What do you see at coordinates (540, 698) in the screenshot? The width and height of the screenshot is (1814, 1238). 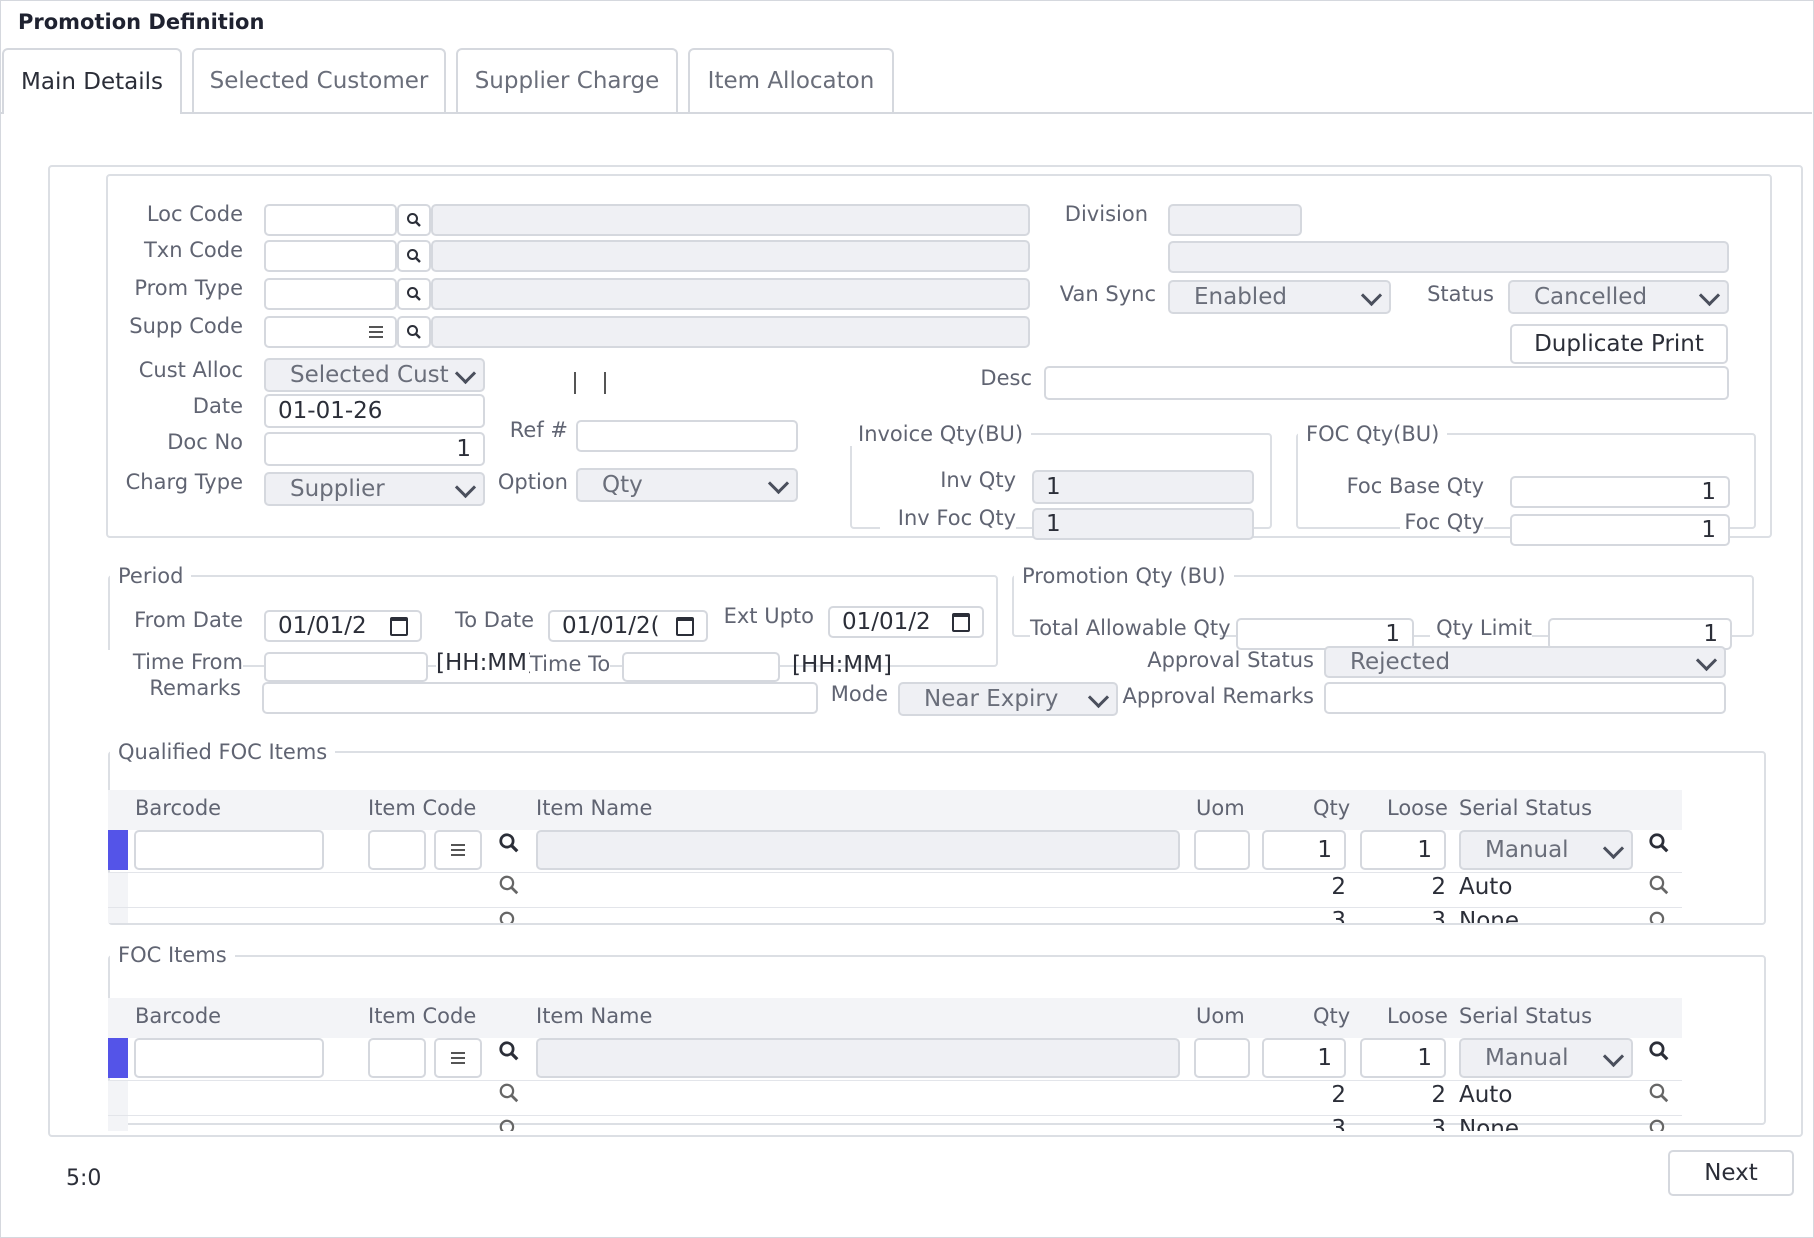 I see `remarks-input` at bounding box center [540, 698].